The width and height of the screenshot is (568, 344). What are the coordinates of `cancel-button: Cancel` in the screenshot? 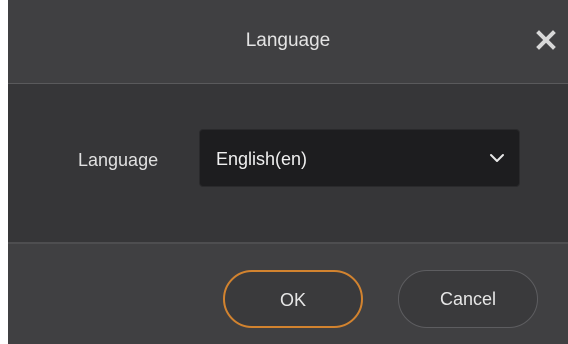 It's located at (468, 299).